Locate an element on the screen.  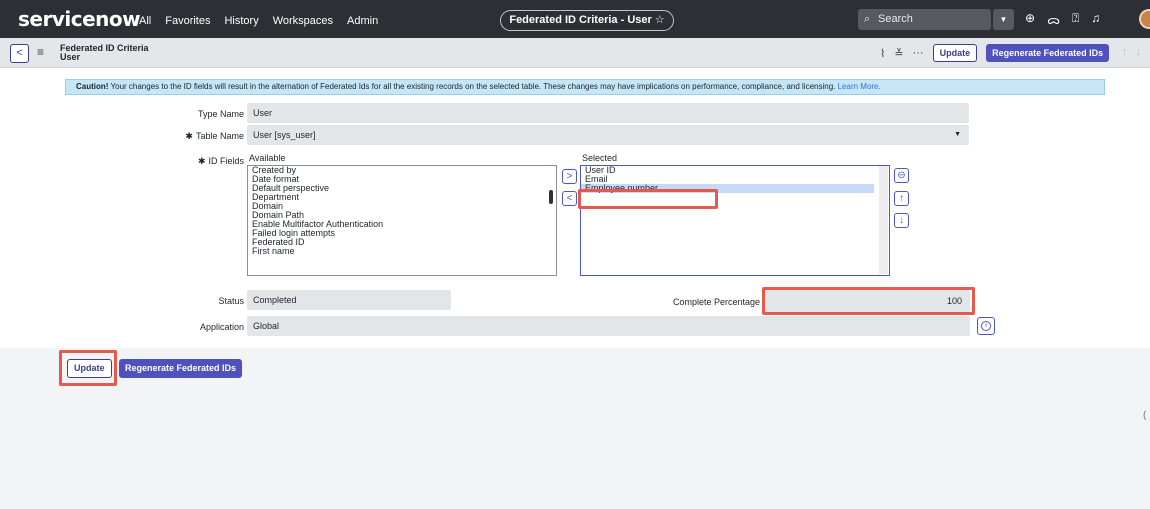
chat-icon: ᯅ is located at coordinates (1053, 19).